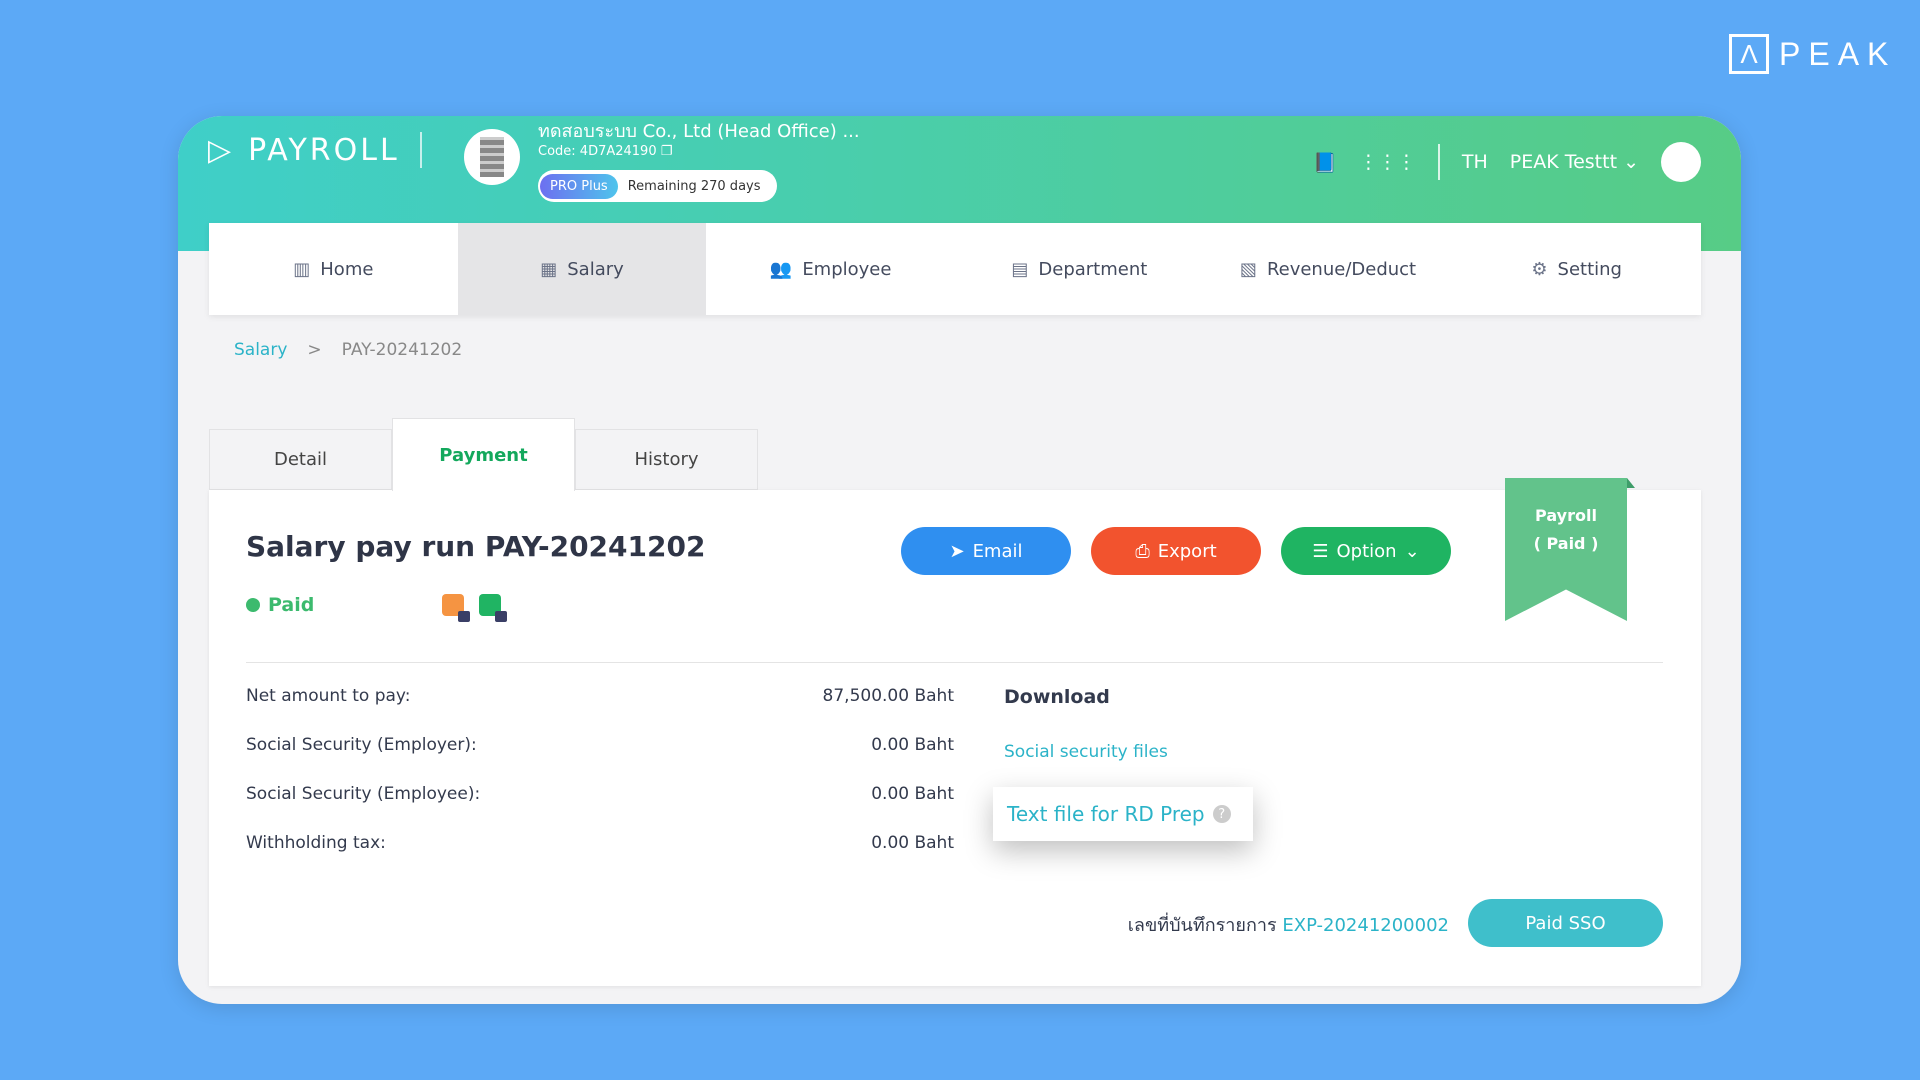 This screenshot has height=1080, width=1920. I want to click on payroll-paid-ribbon: Payroll( Paid ), so click(1566, 549).